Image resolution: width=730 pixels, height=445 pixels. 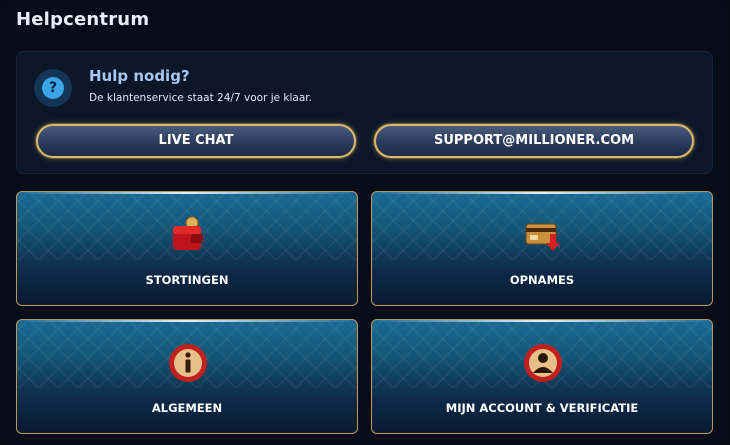 I want to click on category-card-algemeen: ALGEMEEN, so click(x=187, y=376).